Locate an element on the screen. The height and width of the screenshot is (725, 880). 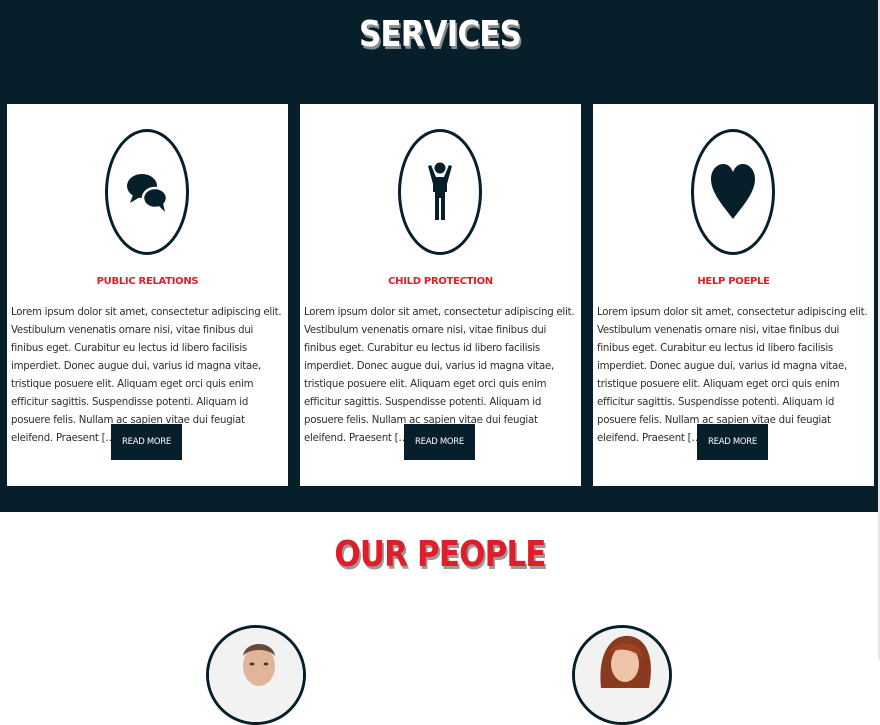
heart-icon is located at coordinates (733, 191).